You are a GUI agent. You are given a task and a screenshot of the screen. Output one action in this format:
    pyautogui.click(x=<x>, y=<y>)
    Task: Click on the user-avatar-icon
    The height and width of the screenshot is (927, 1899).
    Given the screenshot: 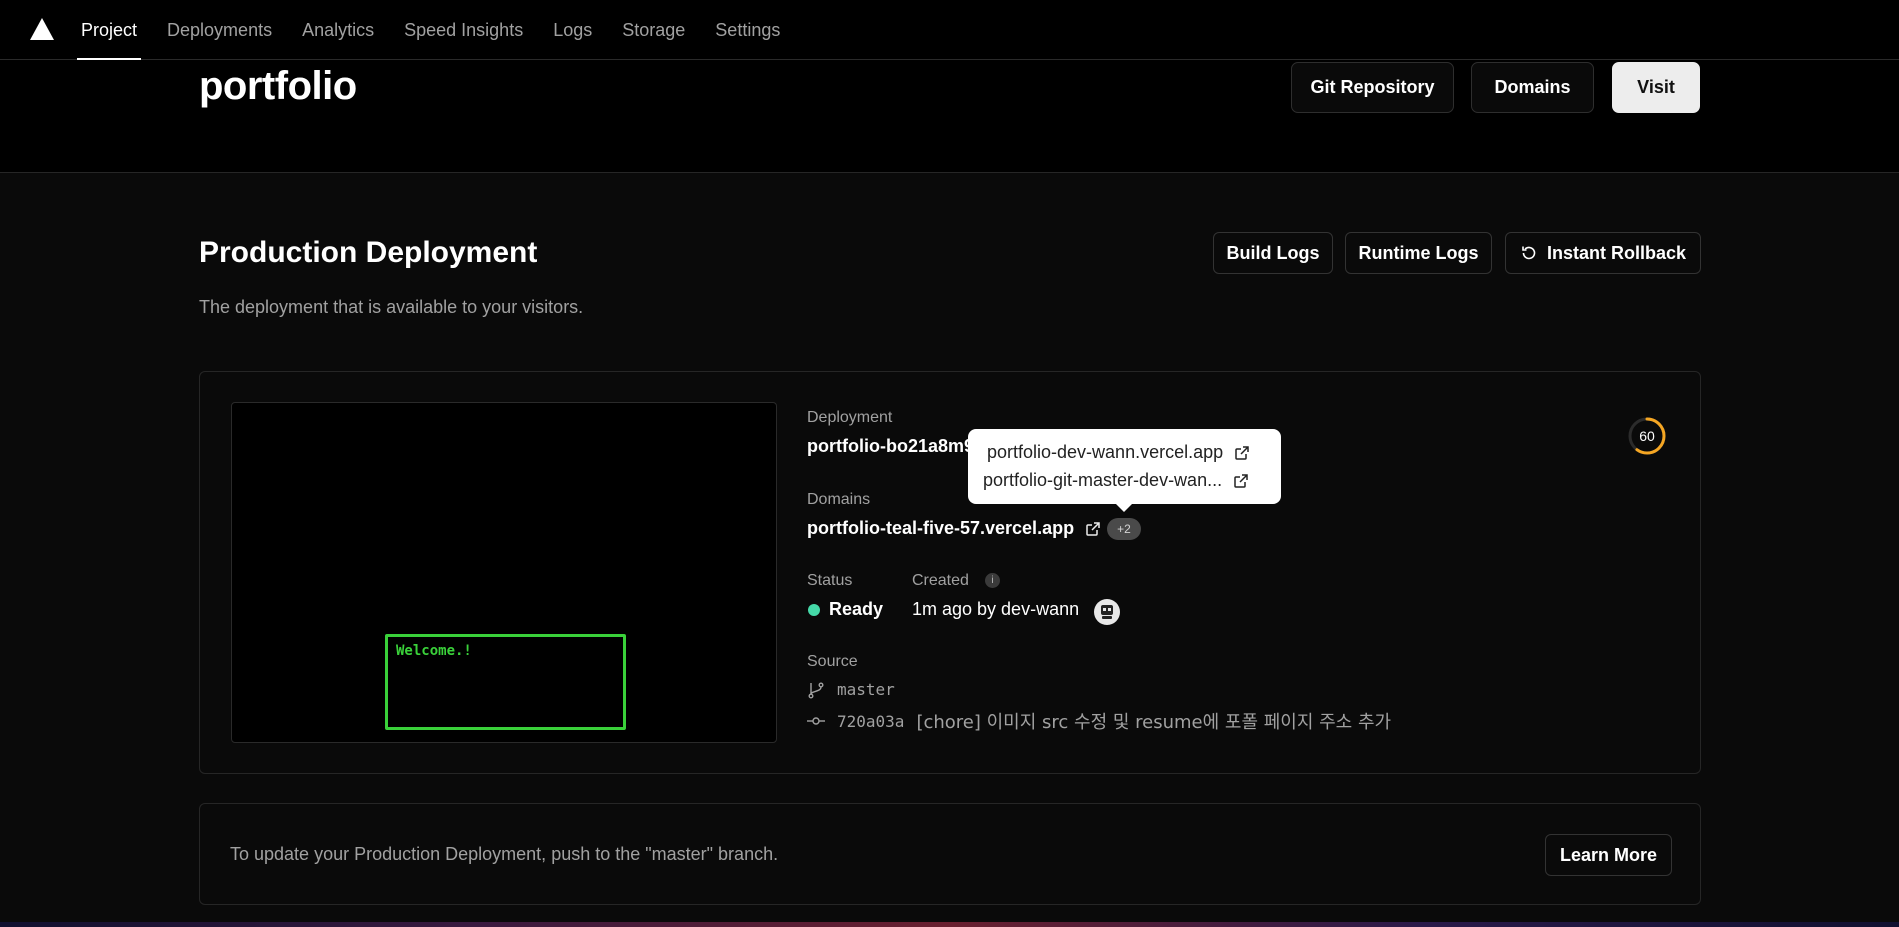 What is the action you would take?
    pyautogui.click(x=1107, y=612)
    